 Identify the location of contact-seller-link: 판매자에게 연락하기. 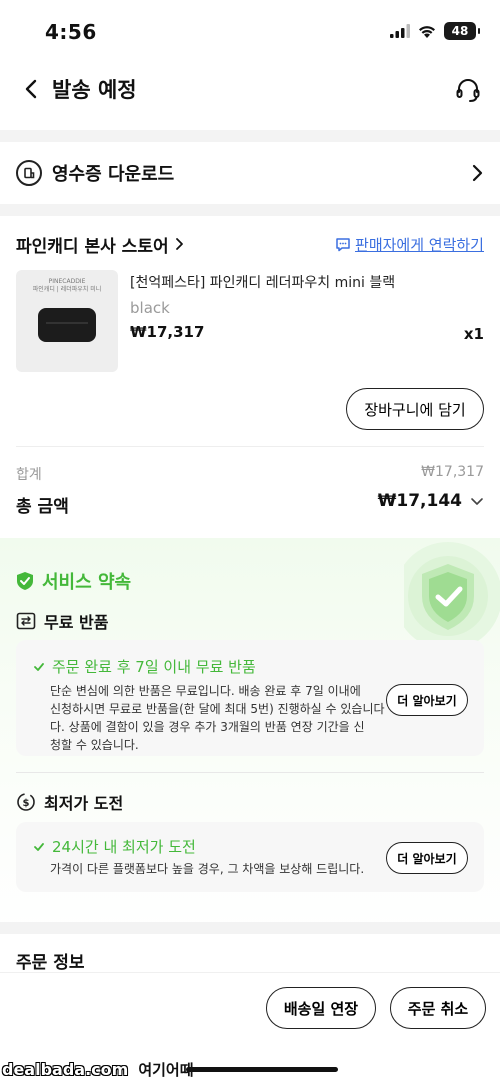
(409, 244).